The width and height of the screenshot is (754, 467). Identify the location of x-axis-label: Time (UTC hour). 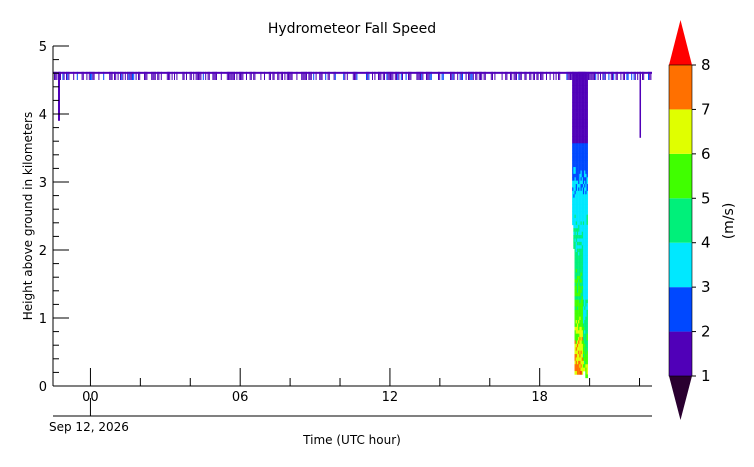
(351, 440).